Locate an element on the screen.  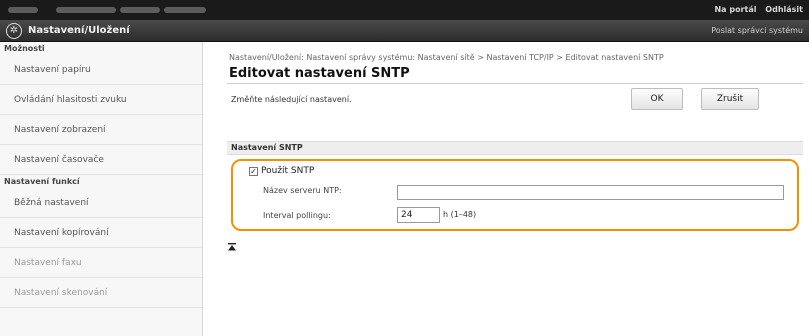
logout-link: Odhlásit is located at coordinates (784, 9).